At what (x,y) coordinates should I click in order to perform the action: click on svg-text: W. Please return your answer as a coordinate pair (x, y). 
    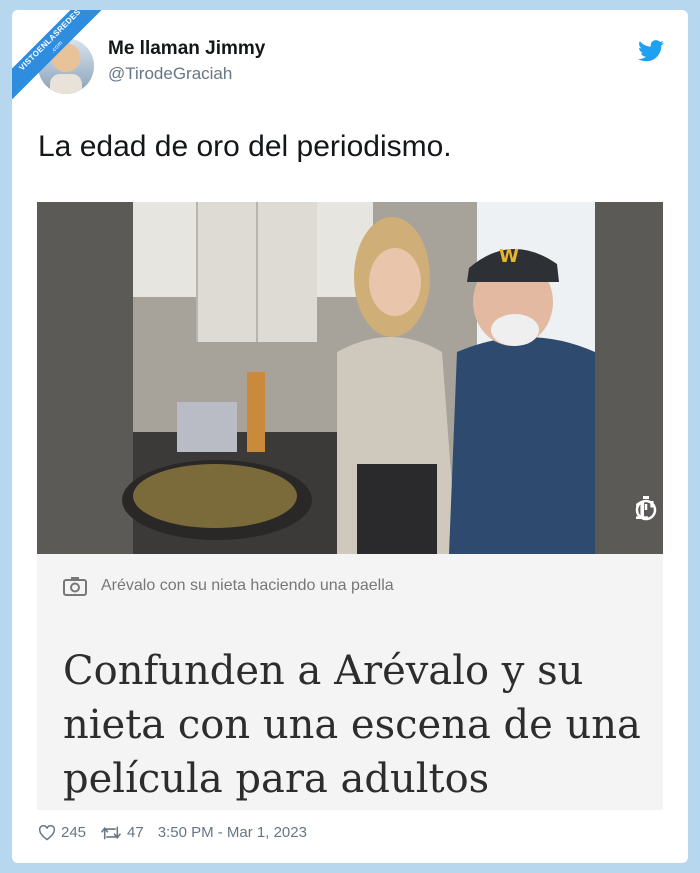
    Looking at the image, I should click on (509, 256).